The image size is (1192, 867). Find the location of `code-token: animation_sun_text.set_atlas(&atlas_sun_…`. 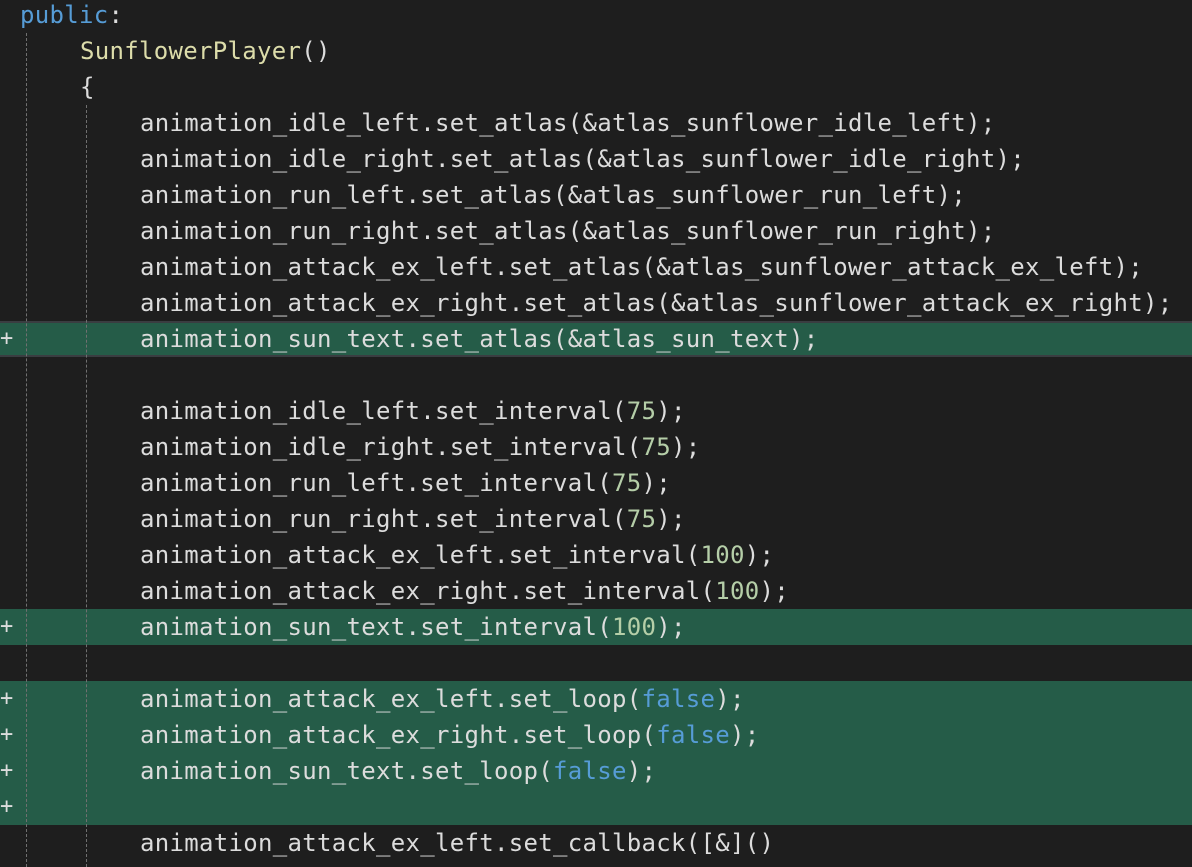

code-token: animation_sun_text.set_atlas(&atlas_sun_… is located at coordinates (479, 339).